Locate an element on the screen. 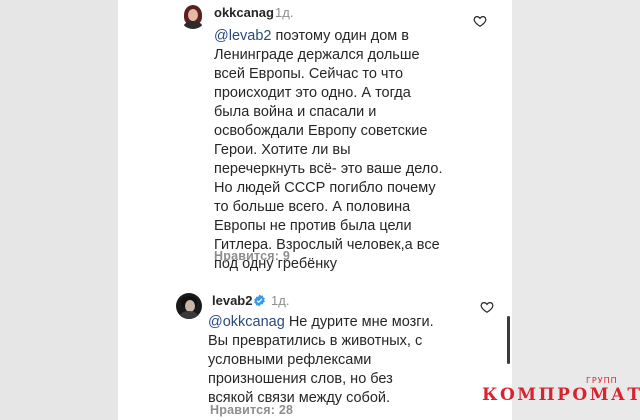  watermark-sub: ГРУПП is located at coordinates (602, 380).